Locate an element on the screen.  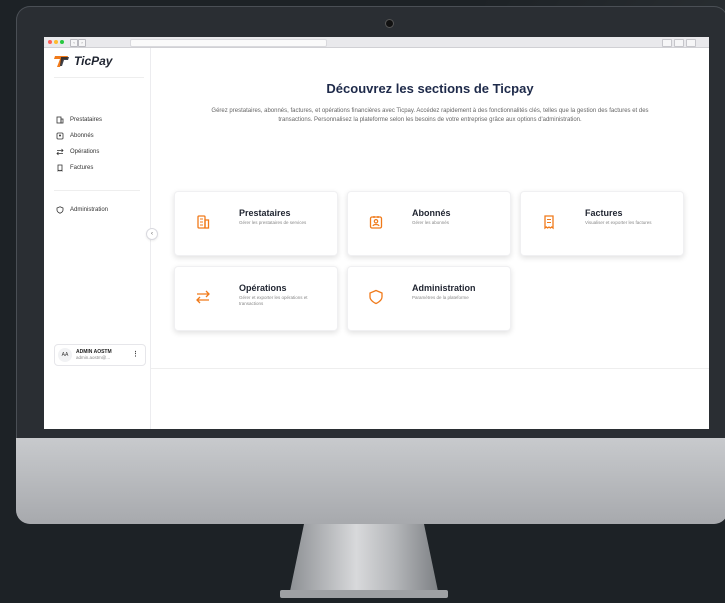
sidebar-item-factures: Factures is located at coordinates (79, 168).